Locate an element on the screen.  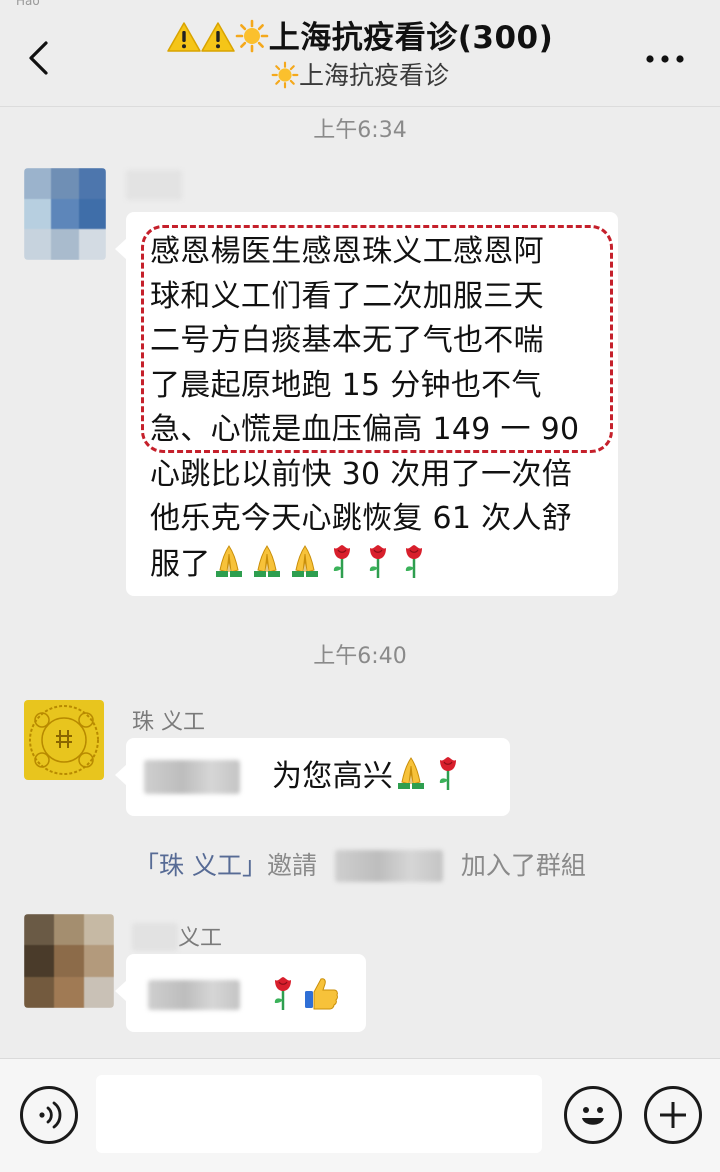
chat-header: Hao 上海抗疫看诊(300) 上海抗疫看诊 is located at coordinates (360, 53).